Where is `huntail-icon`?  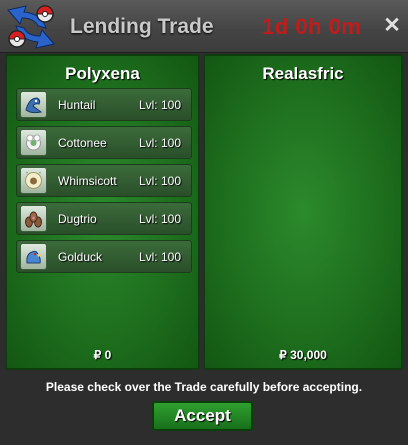 huntail-icon is located at coordinates (33, 104).